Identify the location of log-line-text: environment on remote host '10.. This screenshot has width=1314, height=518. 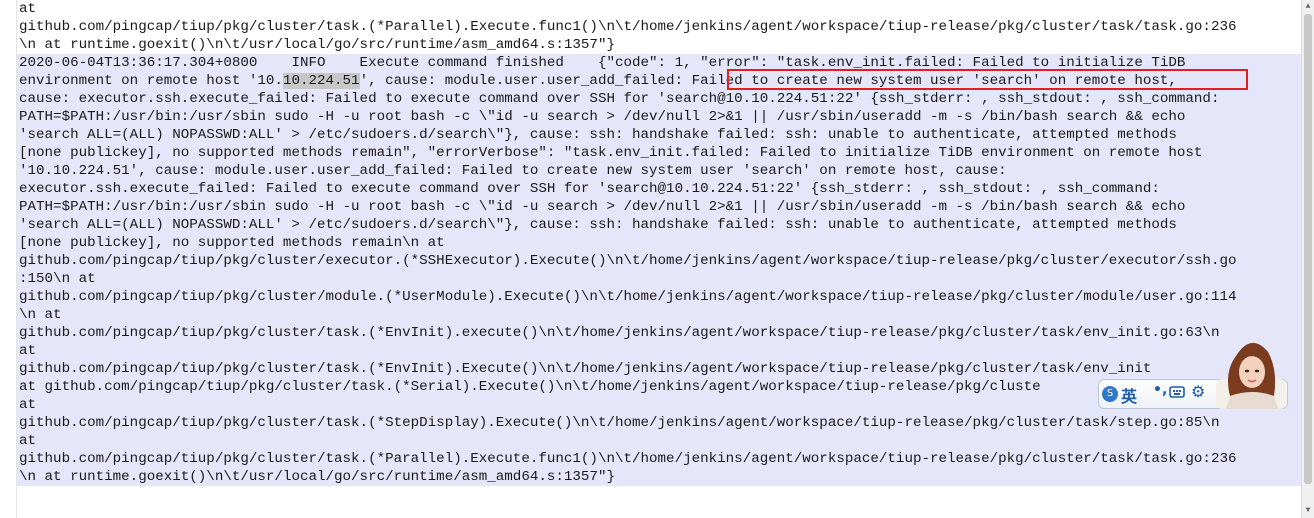
(151, 81).